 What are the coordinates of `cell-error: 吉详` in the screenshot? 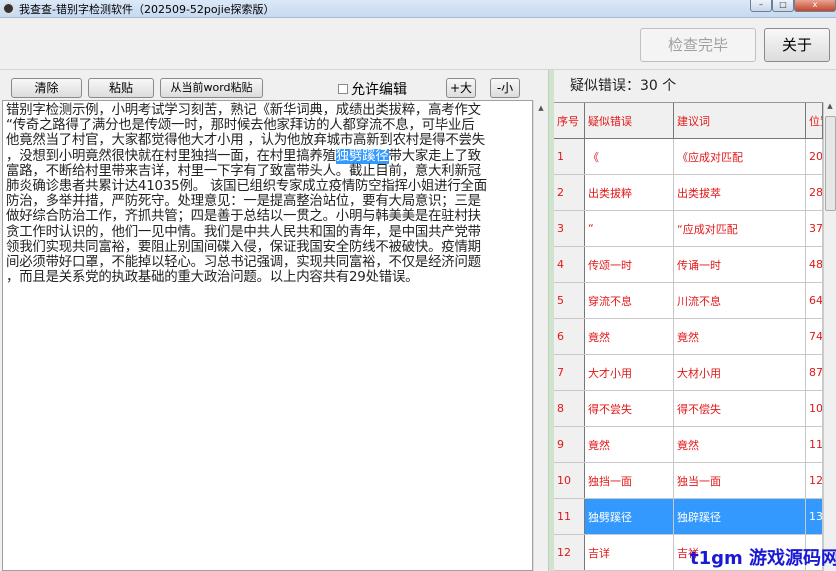 It's located at (629, 552).